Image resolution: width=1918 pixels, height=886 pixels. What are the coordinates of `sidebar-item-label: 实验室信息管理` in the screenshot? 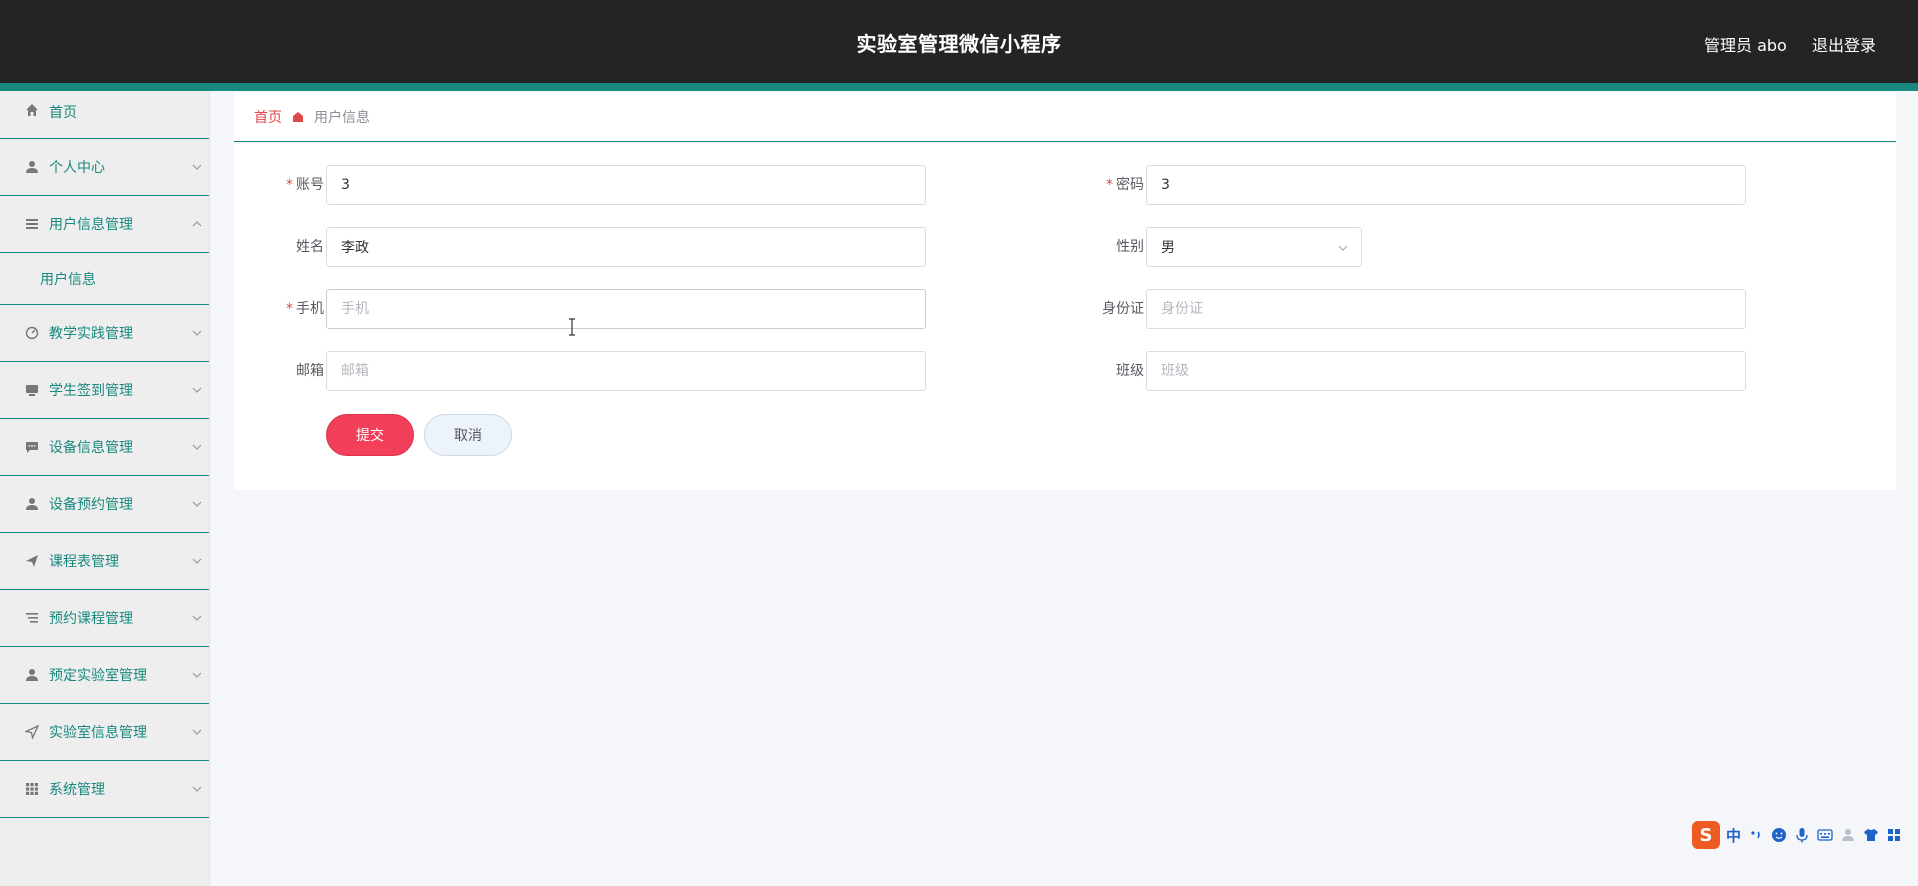 It's located at (98, 733).